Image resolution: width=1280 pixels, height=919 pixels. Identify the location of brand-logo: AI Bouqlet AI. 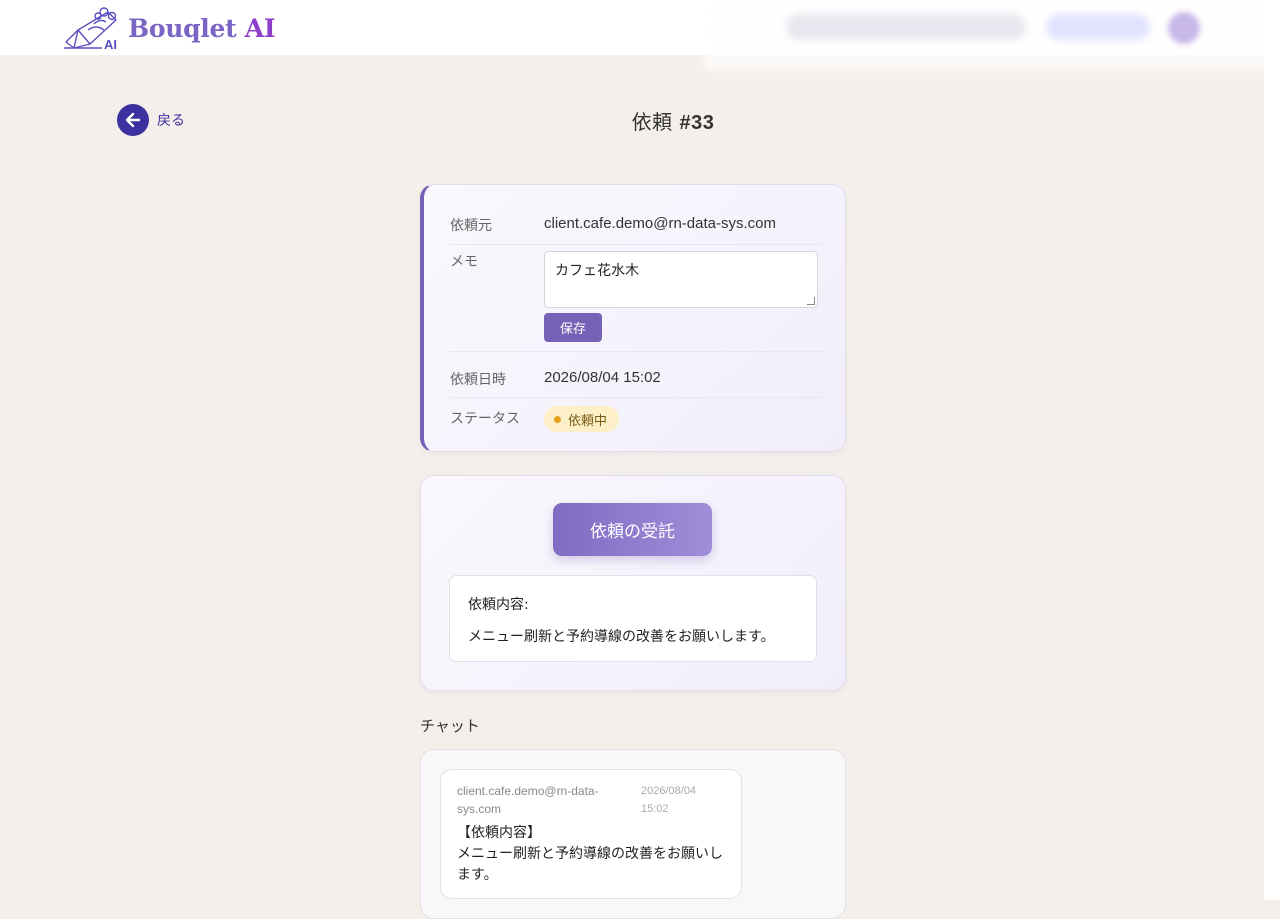
(170, 28).